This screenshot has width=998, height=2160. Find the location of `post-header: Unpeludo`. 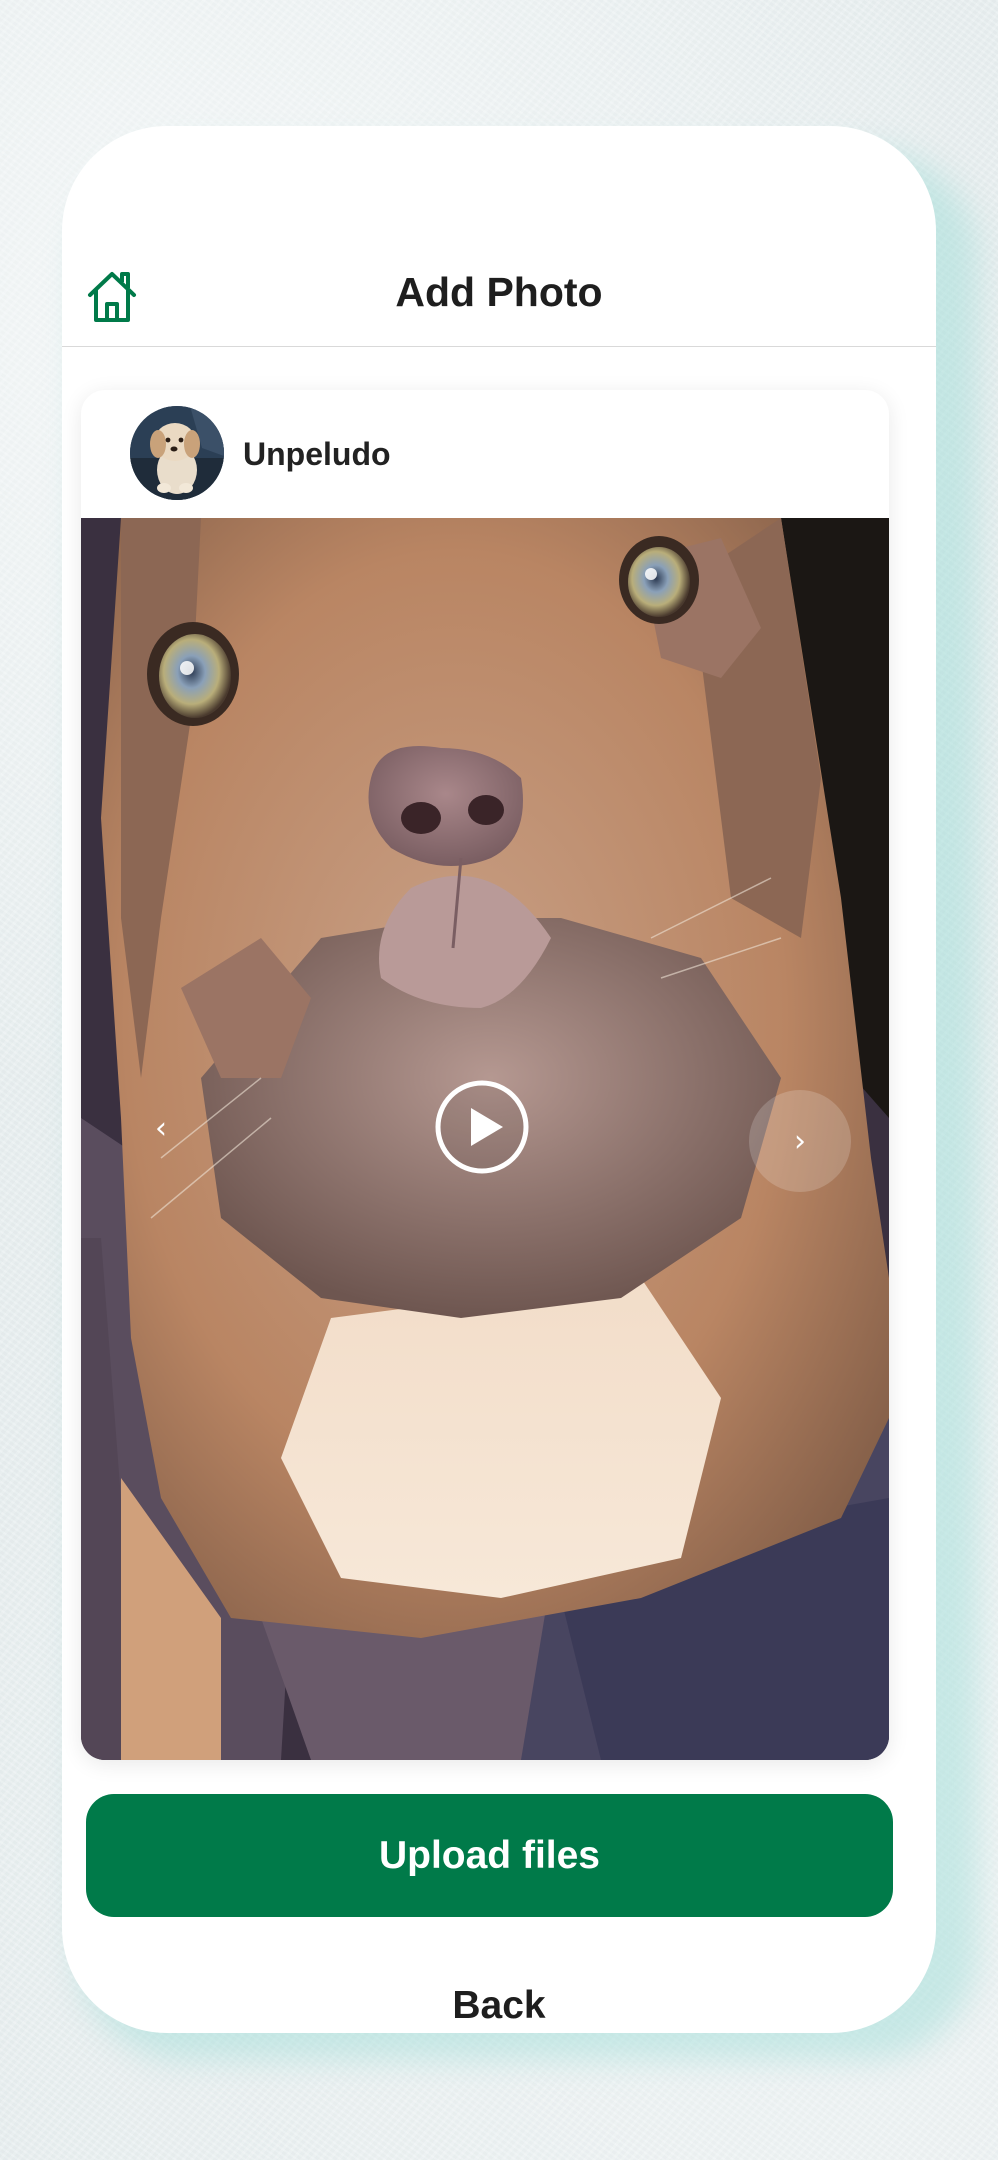

post-header: Unpeludo is located at coordinates (485, 454).